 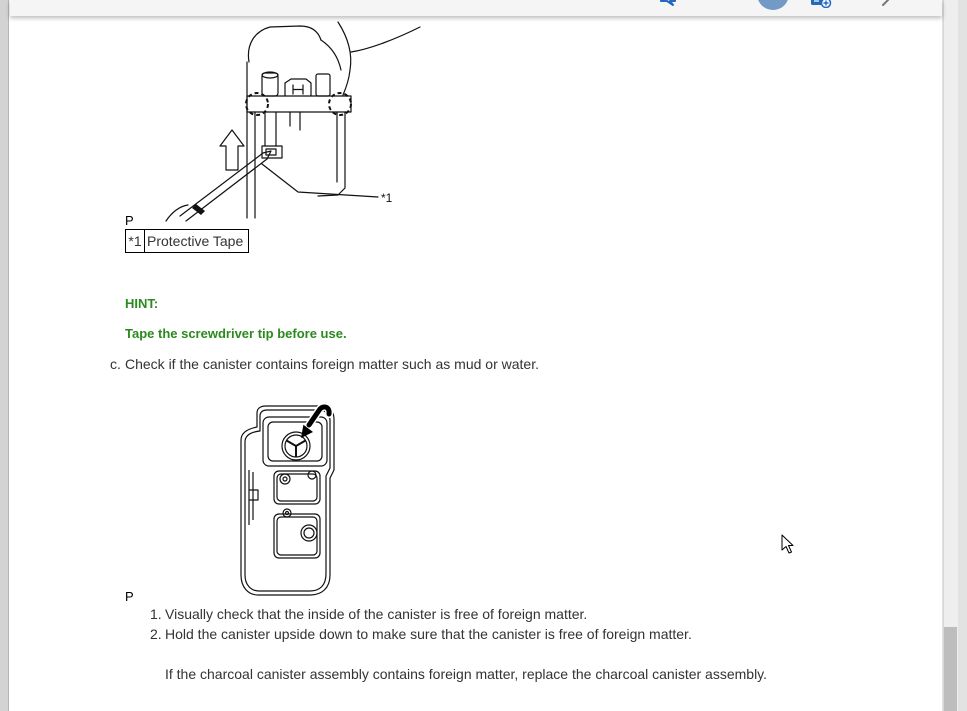 I want to click on canister-compartments, so click(x=284, y=514).